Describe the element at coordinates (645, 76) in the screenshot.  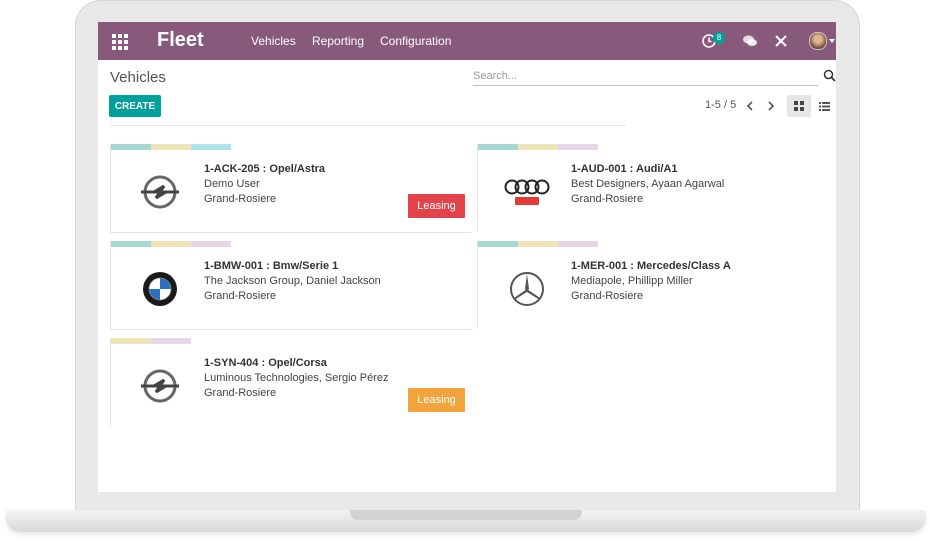
I see `search-input` at that location.